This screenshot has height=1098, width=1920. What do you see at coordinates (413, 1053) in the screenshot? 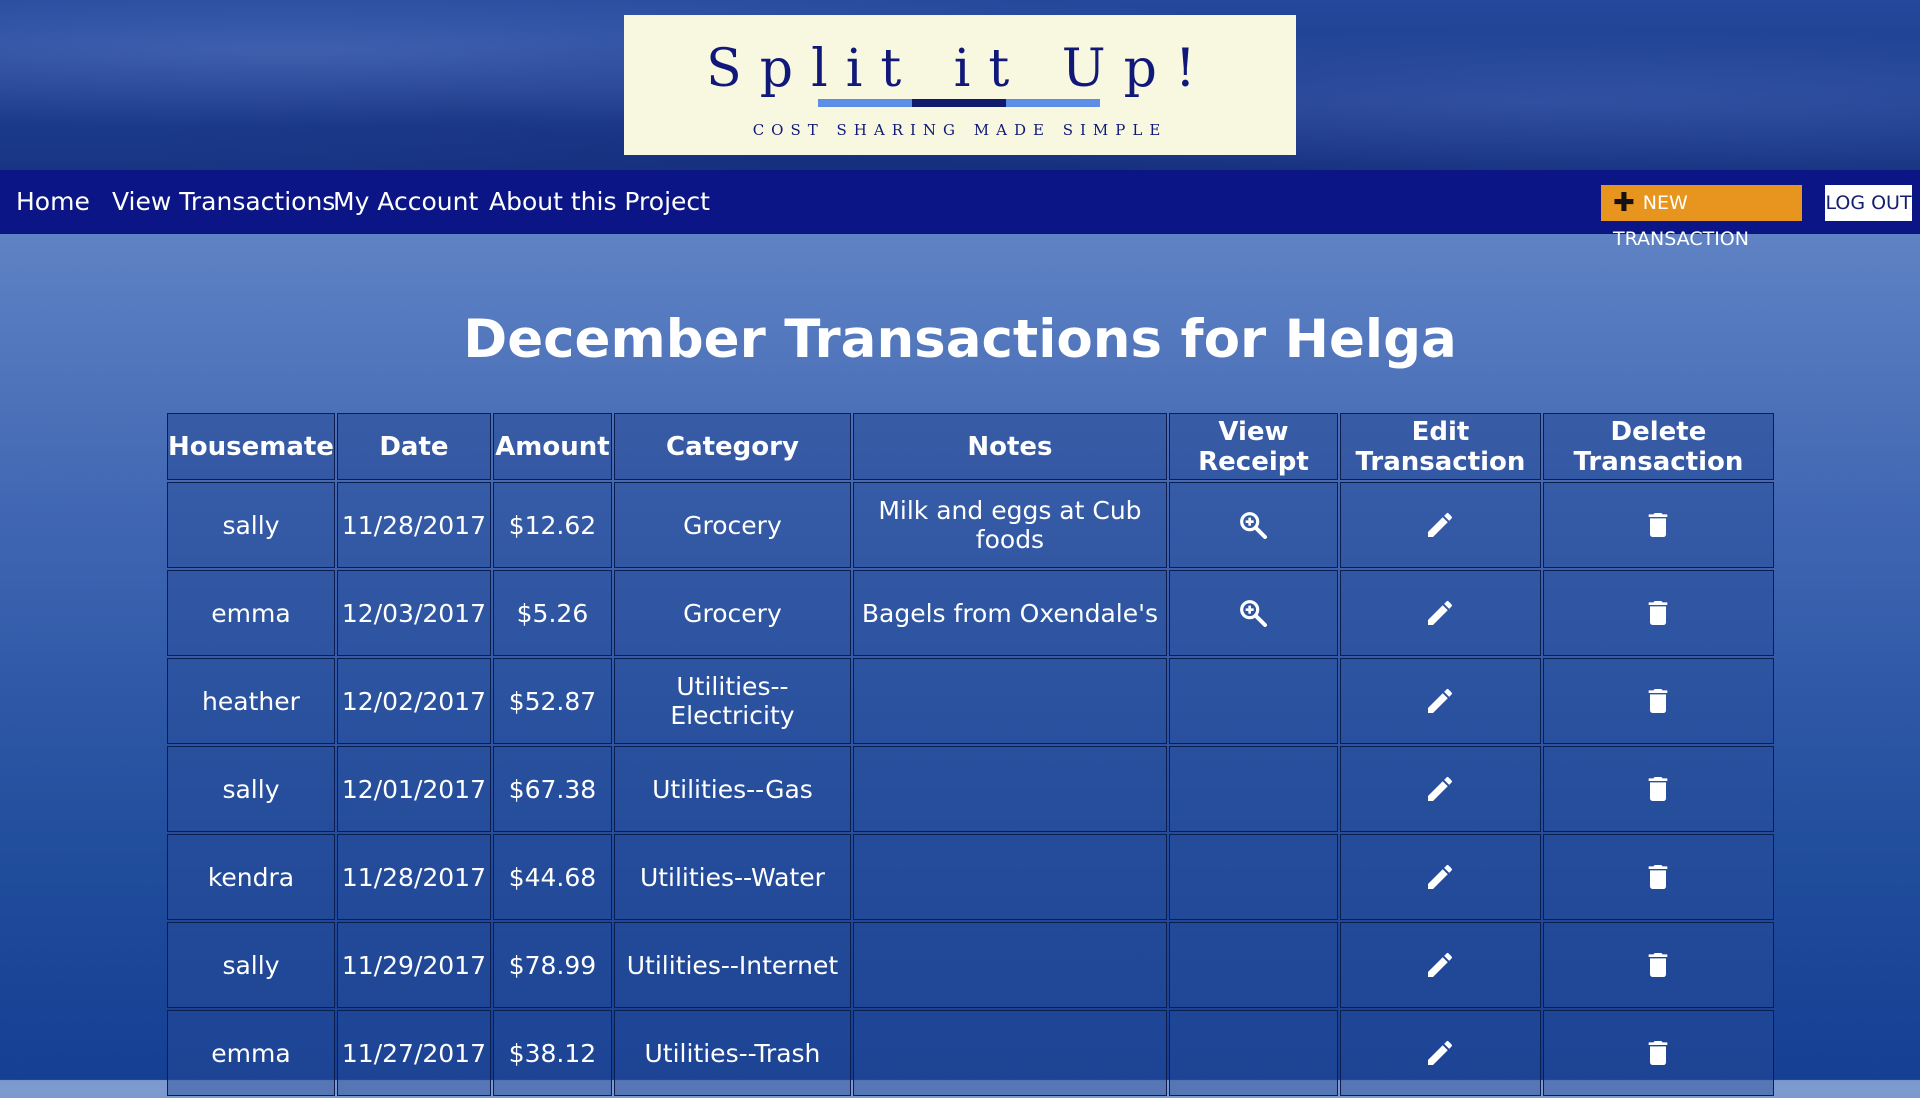
I see `cell-date: 11/27/2017` at bounding box center [413, 1053].